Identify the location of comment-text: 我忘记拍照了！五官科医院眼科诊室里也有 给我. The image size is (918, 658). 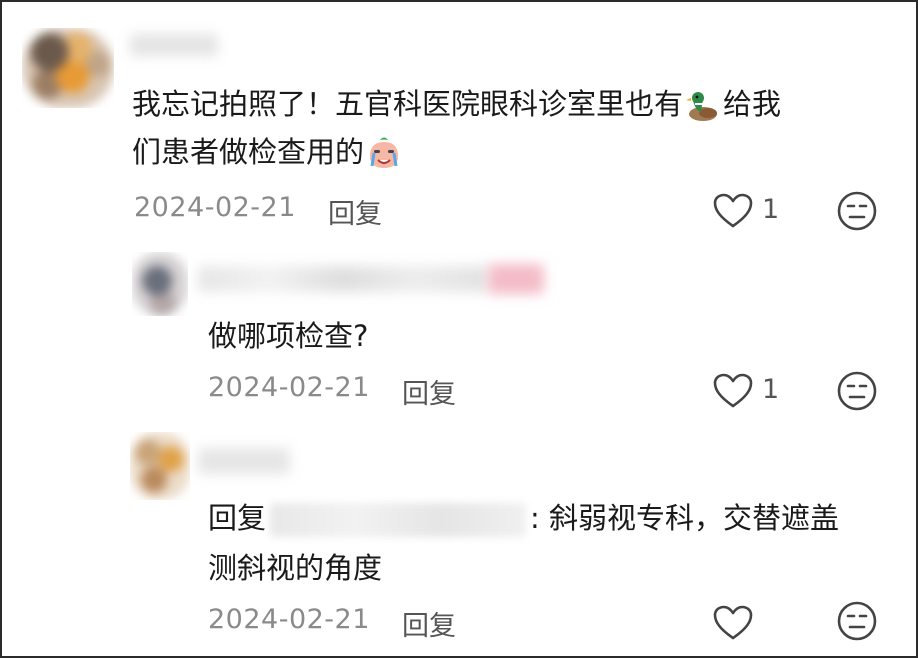
(456, 104).